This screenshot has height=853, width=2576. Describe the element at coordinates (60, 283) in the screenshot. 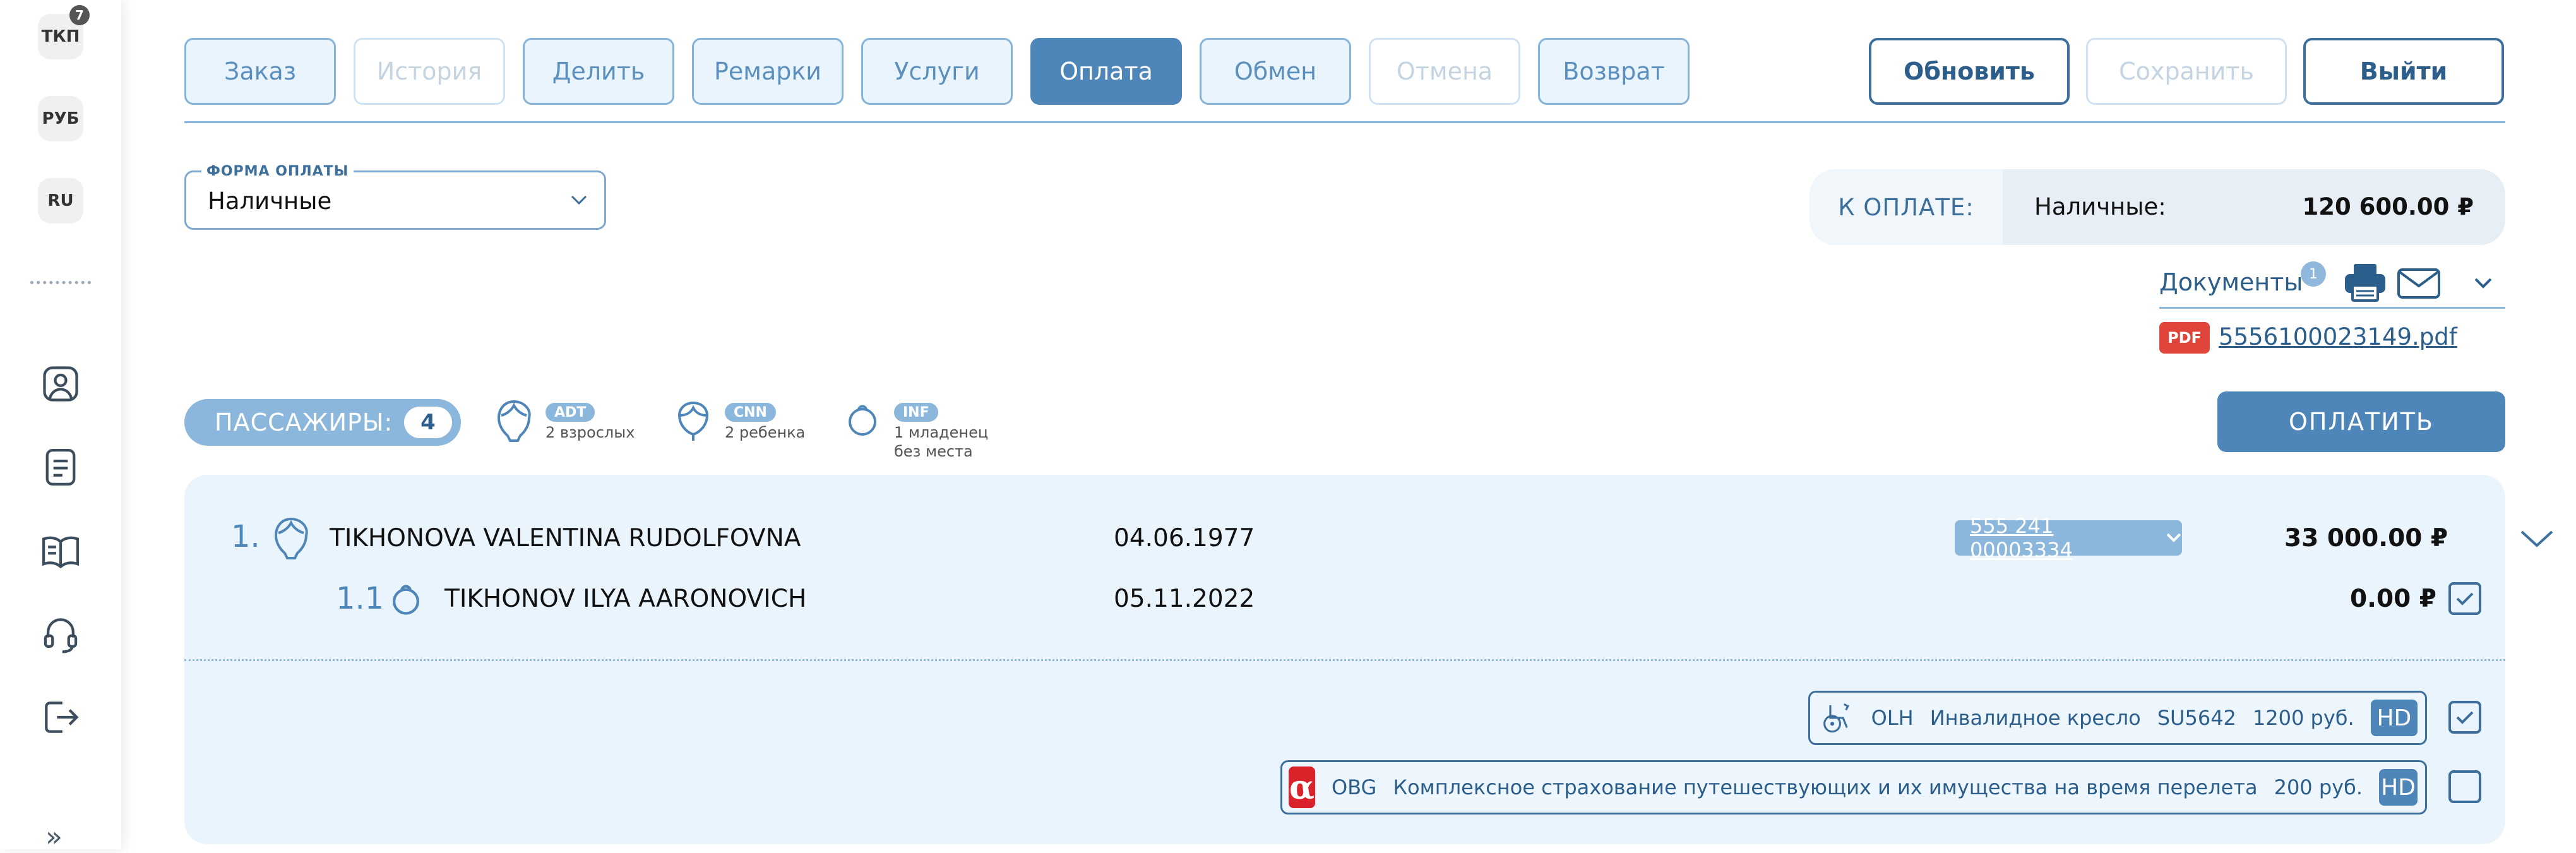

I see `sidebar-divider` at that location.